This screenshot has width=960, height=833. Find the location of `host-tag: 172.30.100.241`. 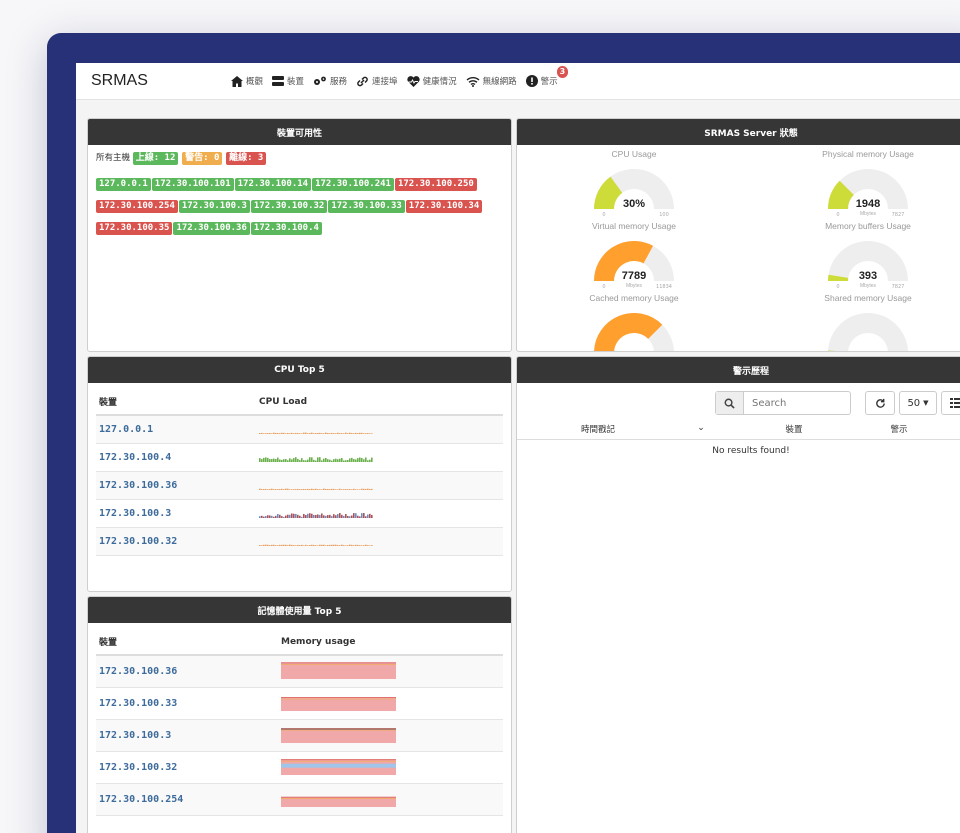

host-tag: 172.30.100.241 is located at coordinates (353, 184).